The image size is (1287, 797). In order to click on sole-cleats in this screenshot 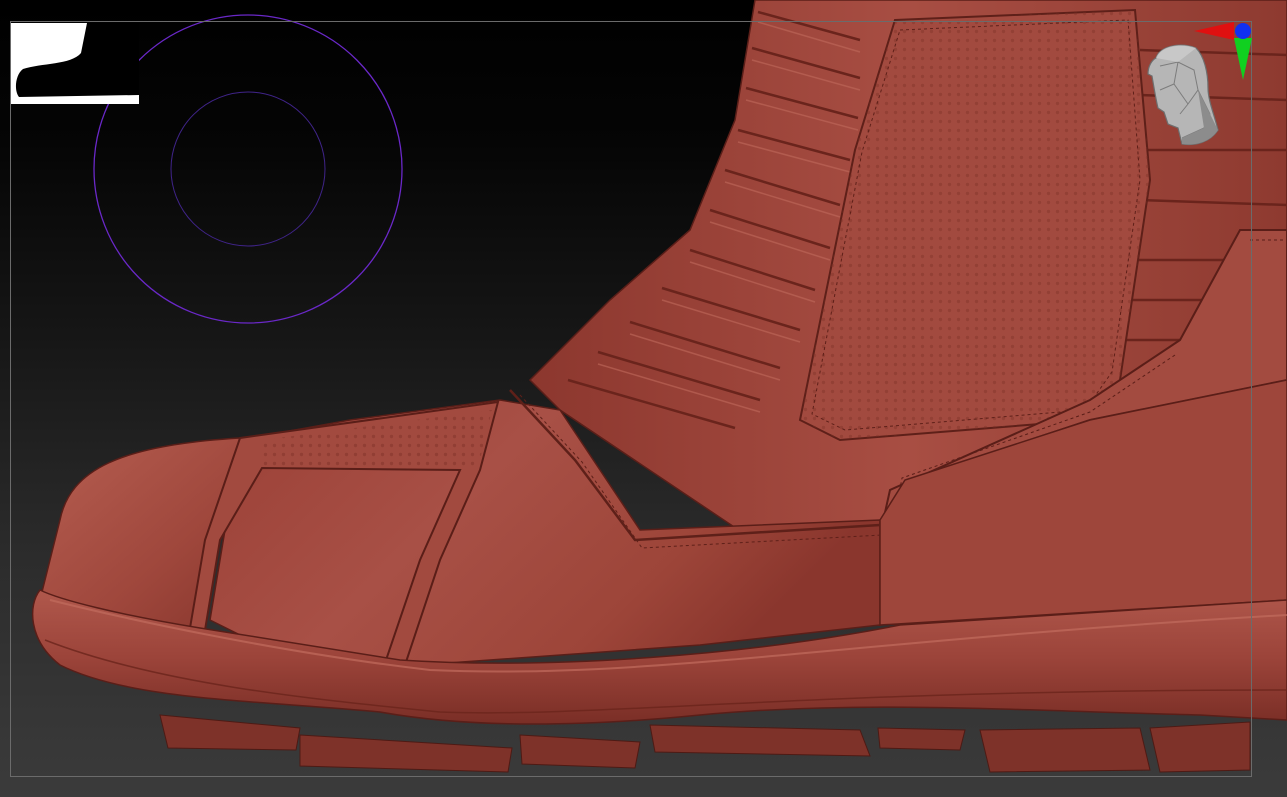, I will do `click(705, 743)`.